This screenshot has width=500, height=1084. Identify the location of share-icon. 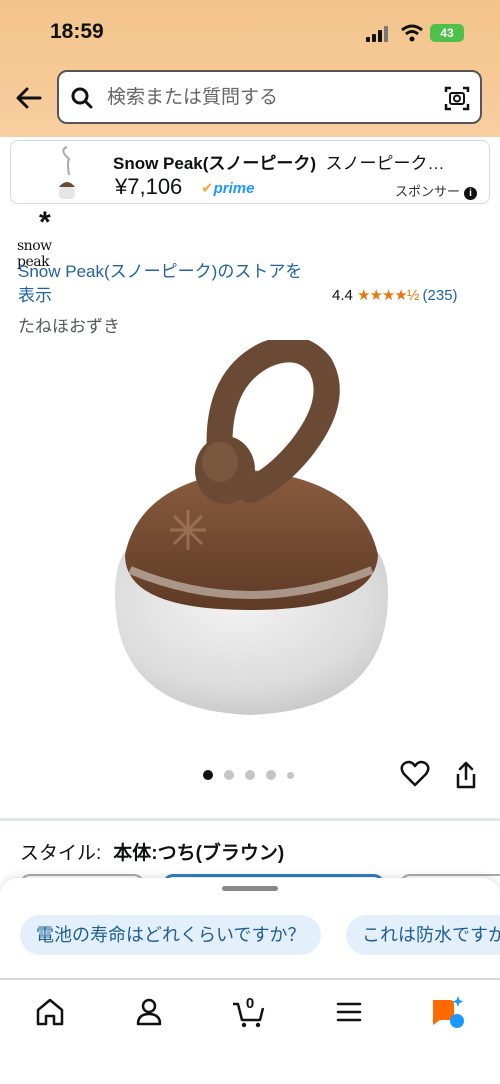
(466, 775).